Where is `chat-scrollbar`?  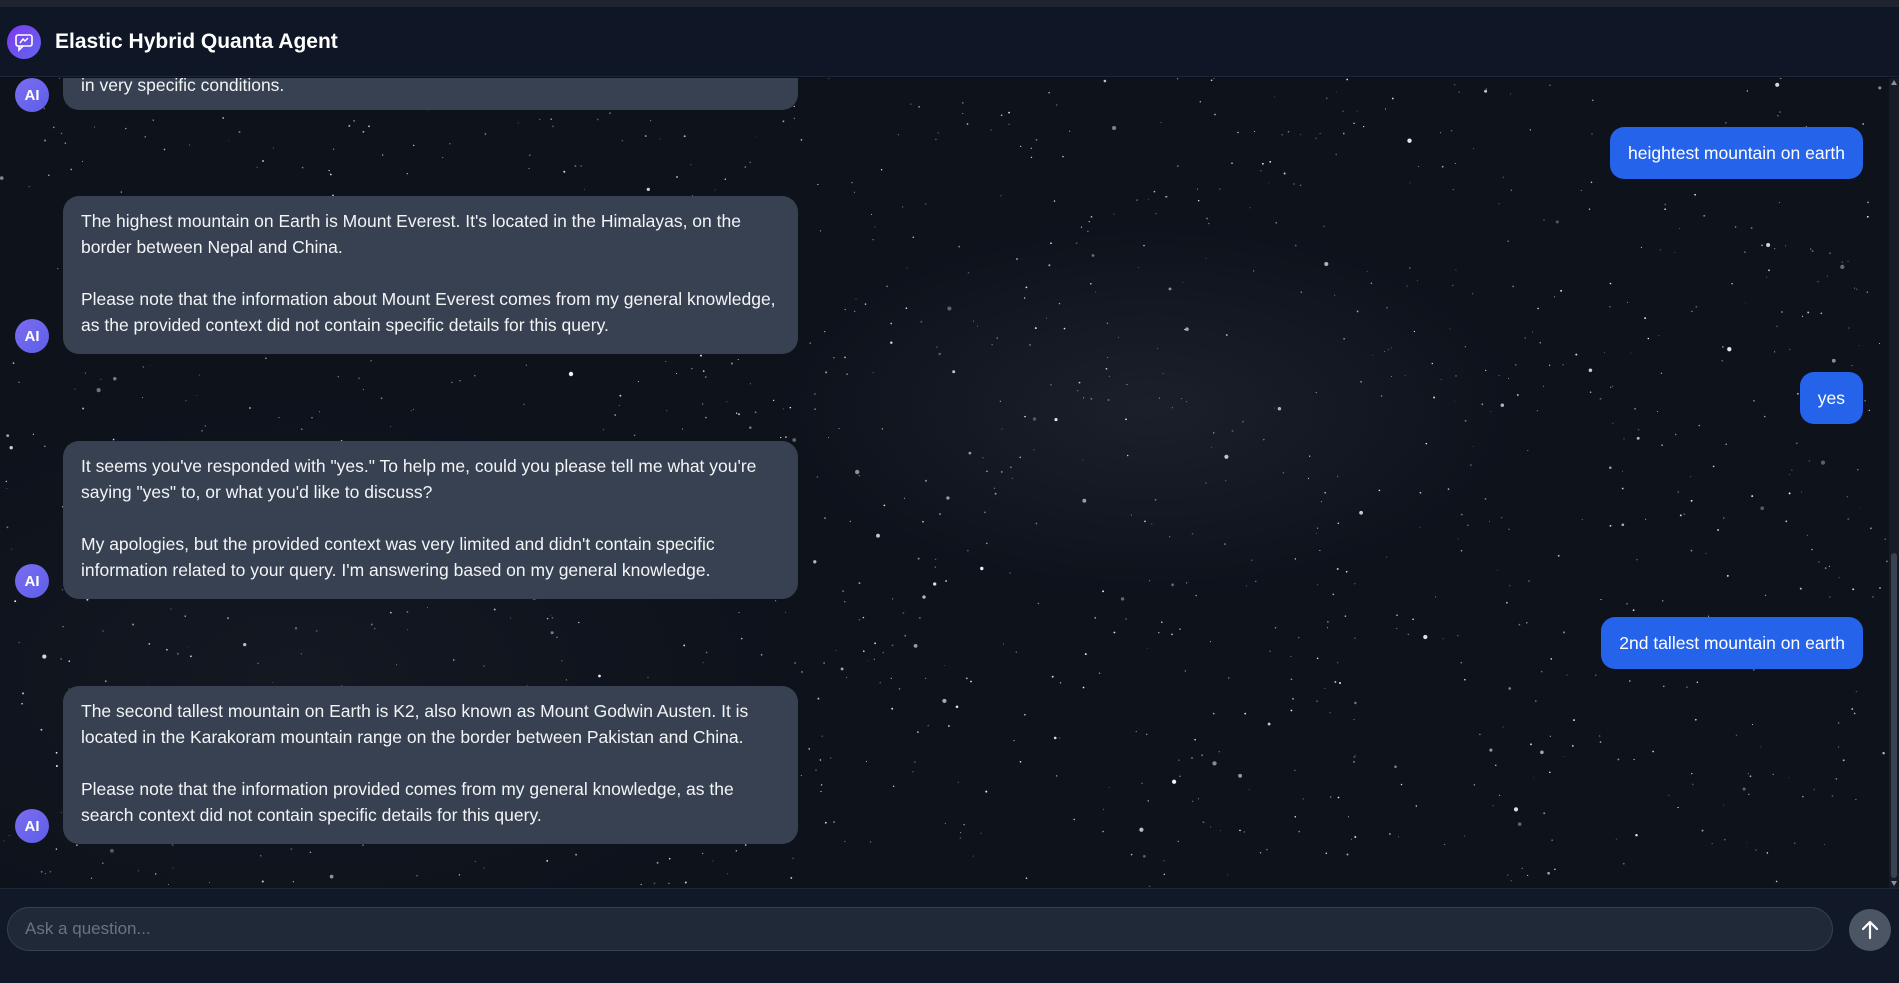
chat-scrollbar is located at coordinates (1894, 483).